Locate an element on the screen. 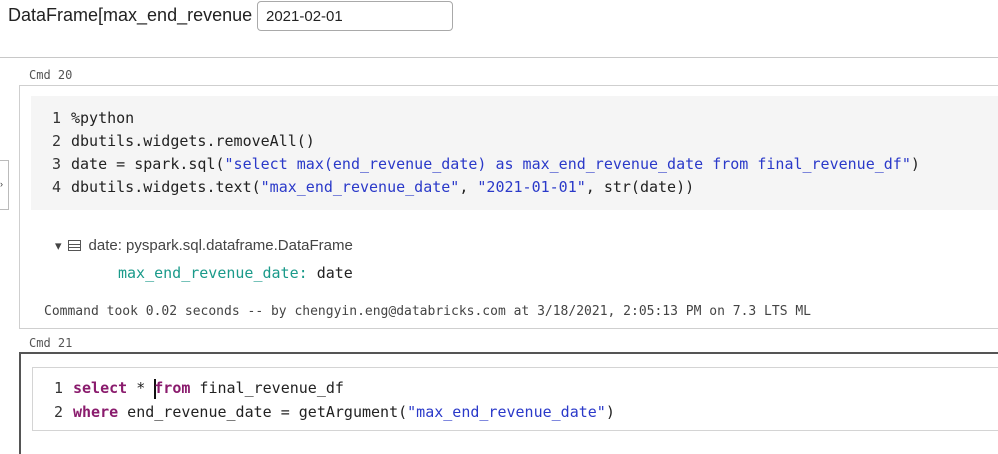 The height and width of the screenshot is (454, 998). code-token: * is located at coordinates (141, 388).